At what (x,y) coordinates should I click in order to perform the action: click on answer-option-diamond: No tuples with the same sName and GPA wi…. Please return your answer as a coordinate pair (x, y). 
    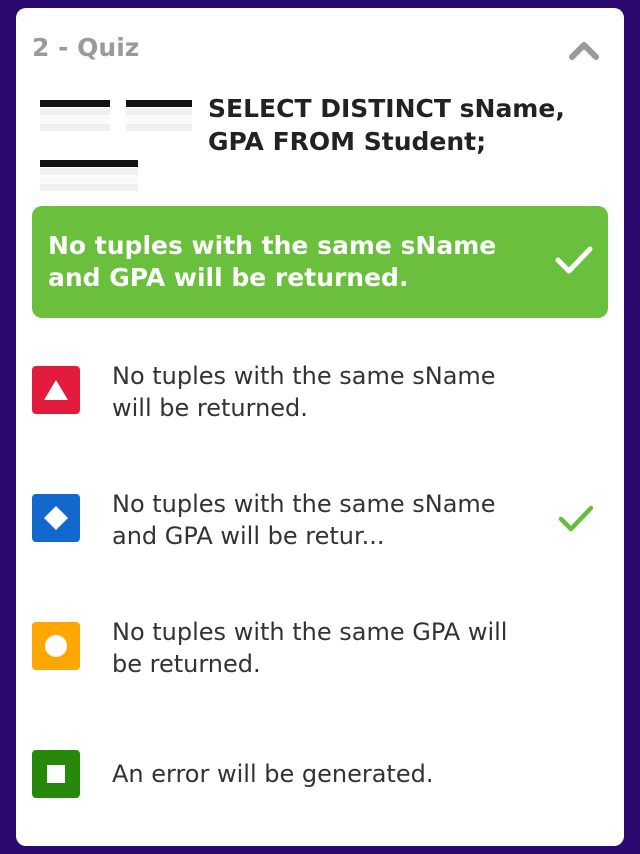
    Looking at the image, I should click on (320, 524).